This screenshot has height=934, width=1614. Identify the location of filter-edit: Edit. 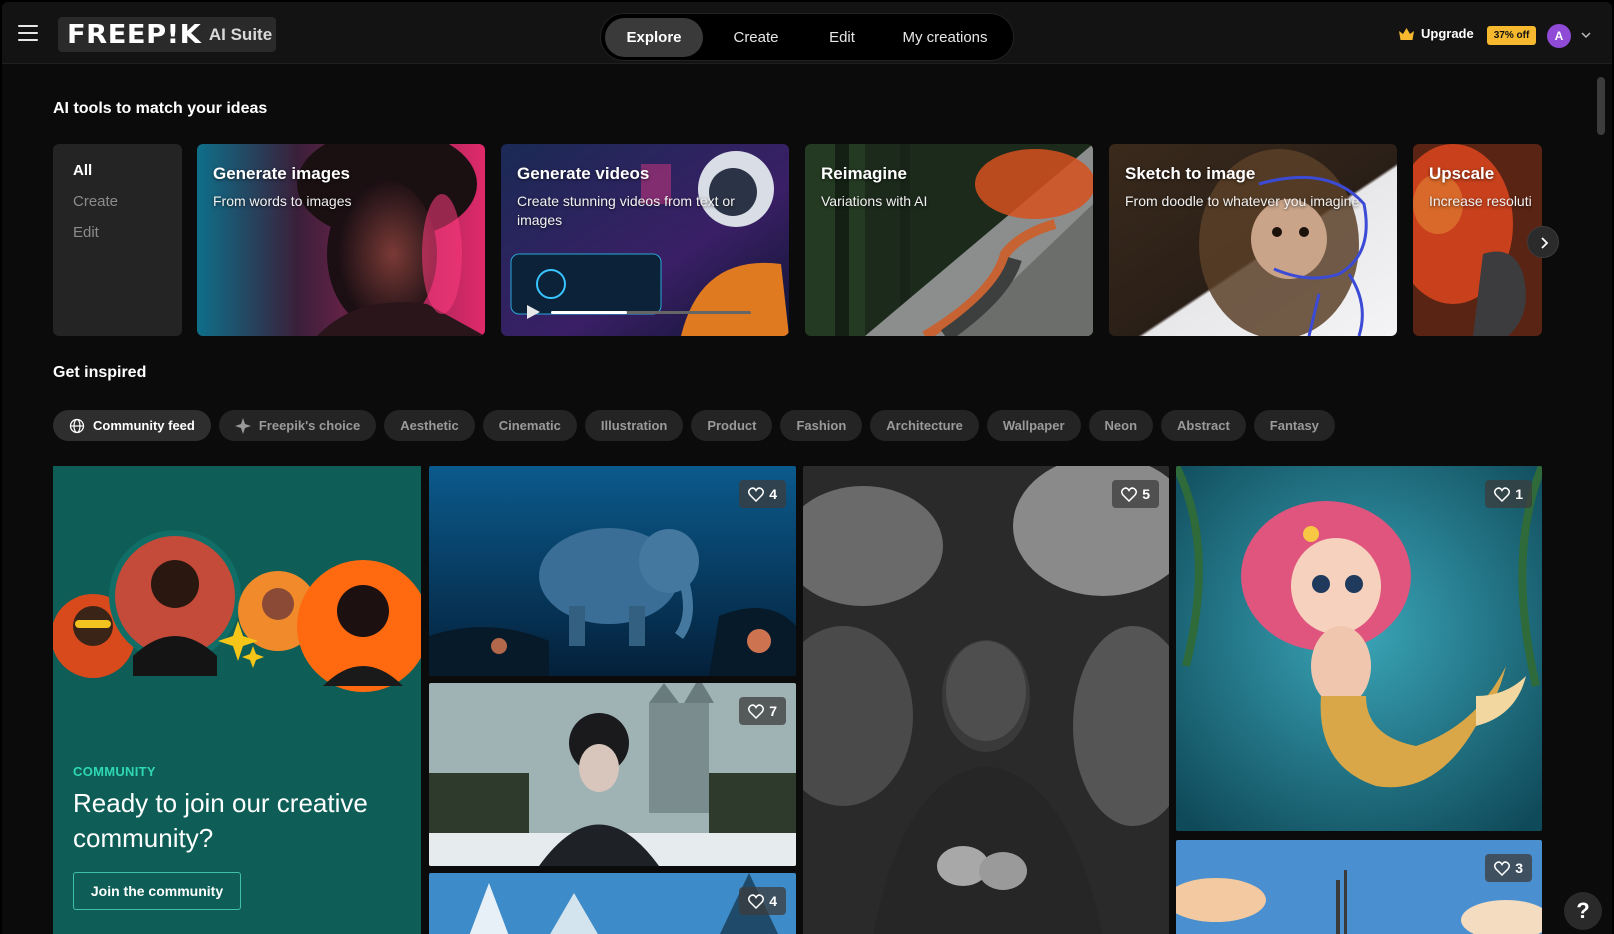
(127, 232).